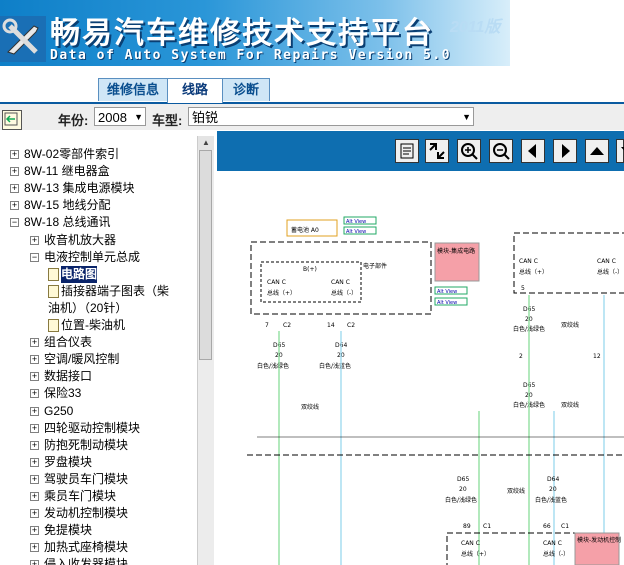 This screenshot has height=565, width=624. Describe the element at coordinates (267, 325) in the screenshot. I see `pin-7: 7` at that location.